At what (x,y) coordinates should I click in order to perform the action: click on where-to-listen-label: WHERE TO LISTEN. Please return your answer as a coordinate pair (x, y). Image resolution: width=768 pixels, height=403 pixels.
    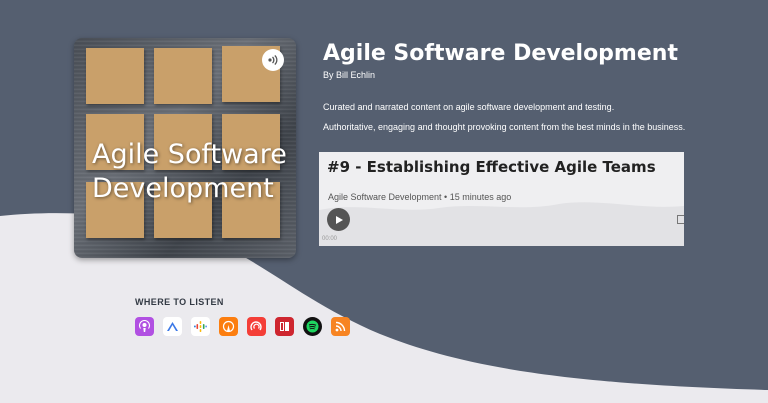
    Looking at the image, I should click on (179, 302).